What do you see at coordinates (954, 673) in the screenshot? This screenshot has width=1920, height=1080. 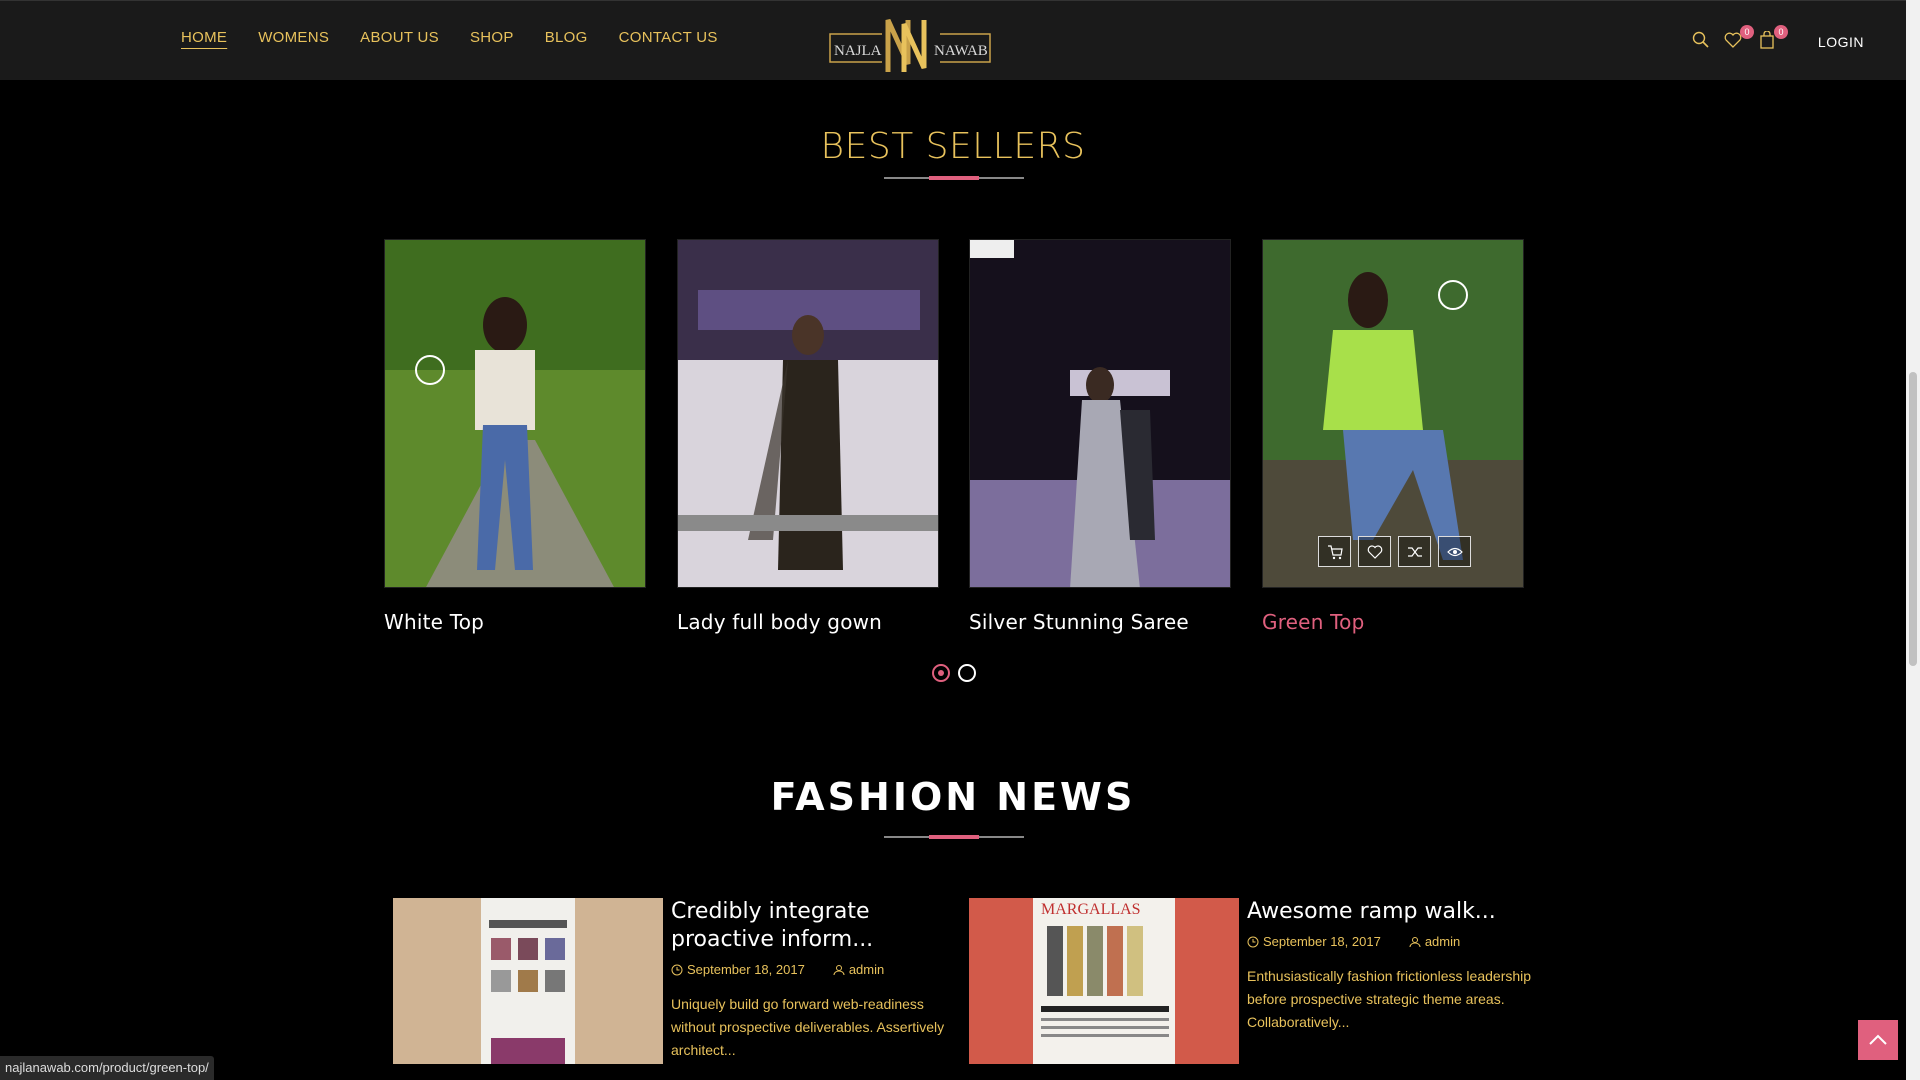 I see `carousel-pagination` at bounding box center [954, 673].